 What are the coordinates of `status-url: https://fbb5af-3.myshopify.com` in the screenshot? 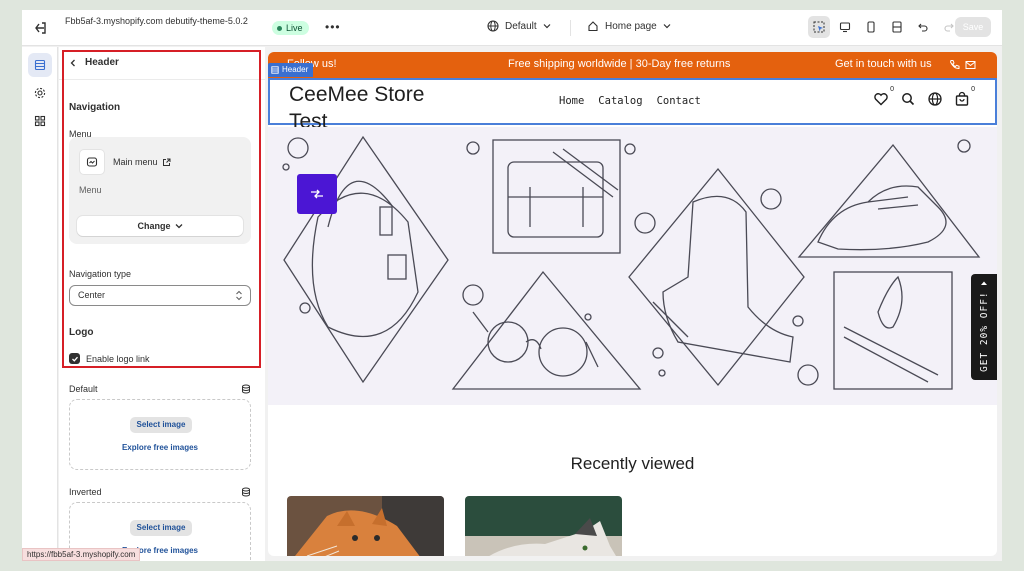 It's located at (81, 554).